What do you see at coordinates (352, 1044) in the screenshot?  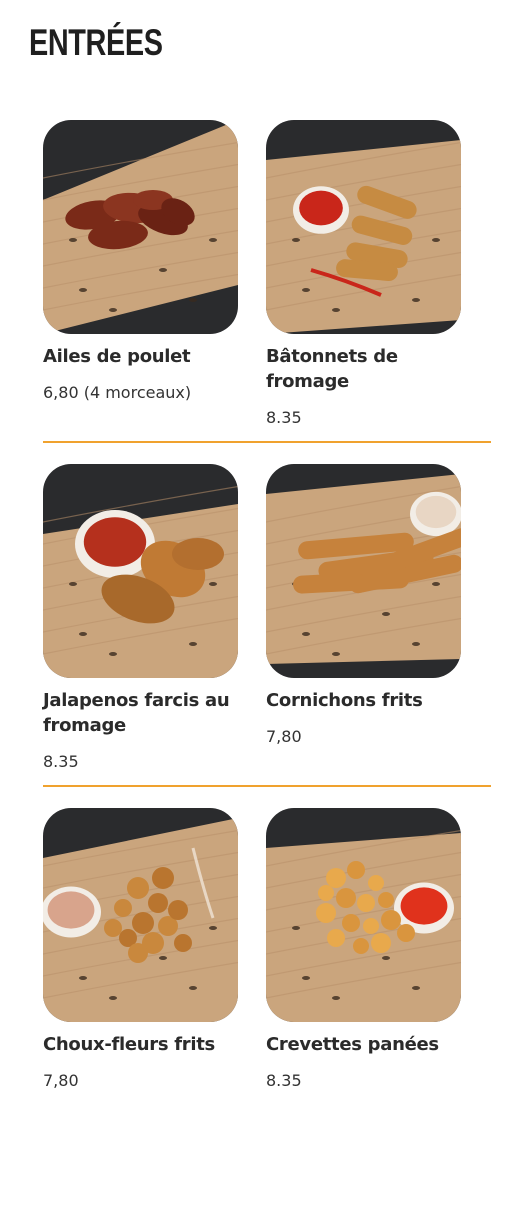 I see `item-name: Crevettes panées` at bounding box center [352, 1044].